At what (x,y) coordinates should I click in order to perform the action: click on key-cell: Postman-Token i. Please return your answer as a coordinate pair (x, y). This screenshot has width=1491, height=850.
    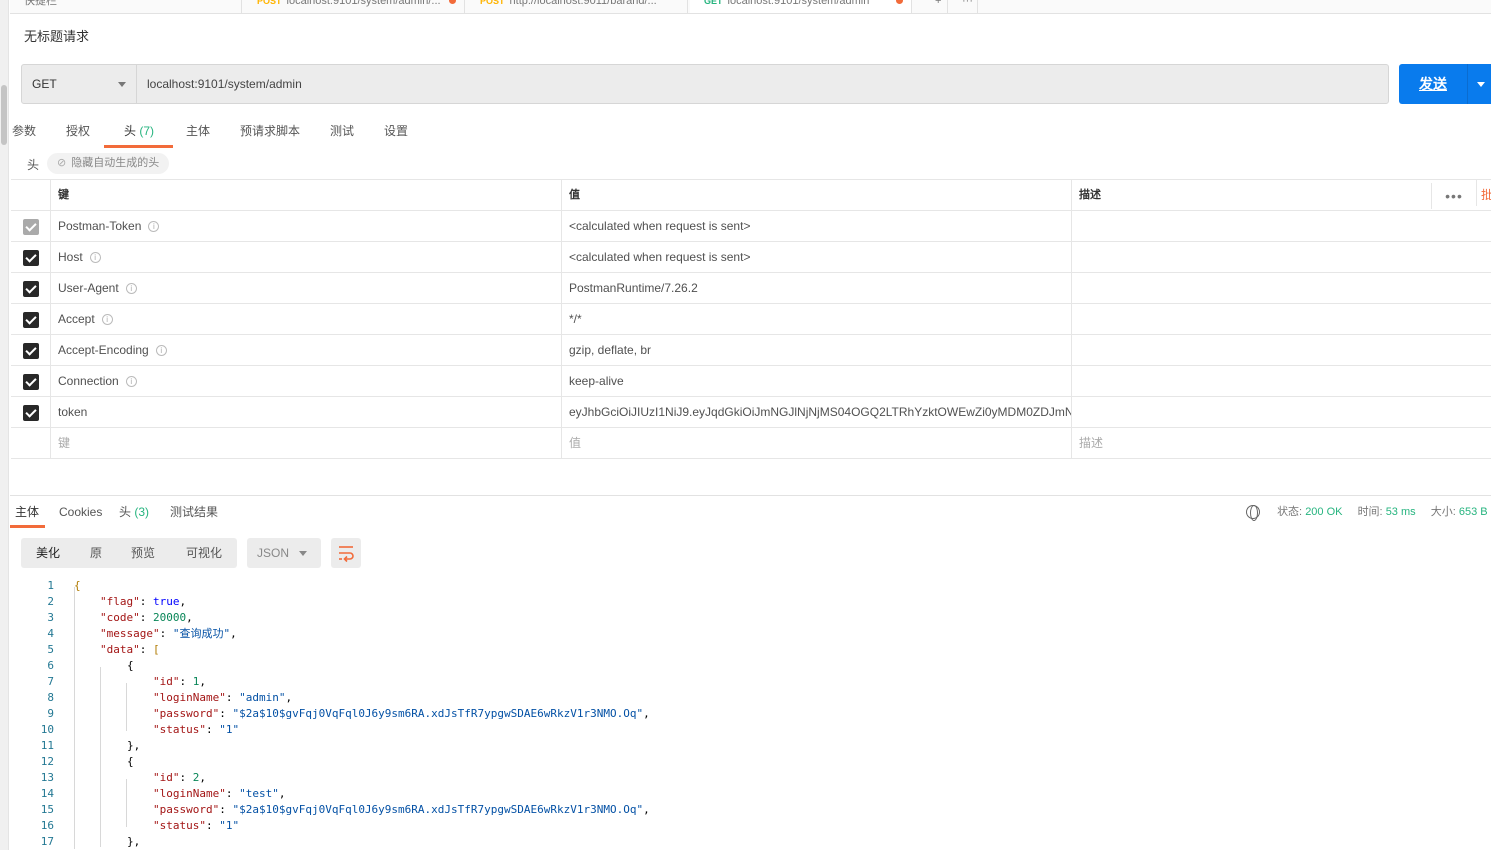
    Looking at the image, I should click on (306, 226).